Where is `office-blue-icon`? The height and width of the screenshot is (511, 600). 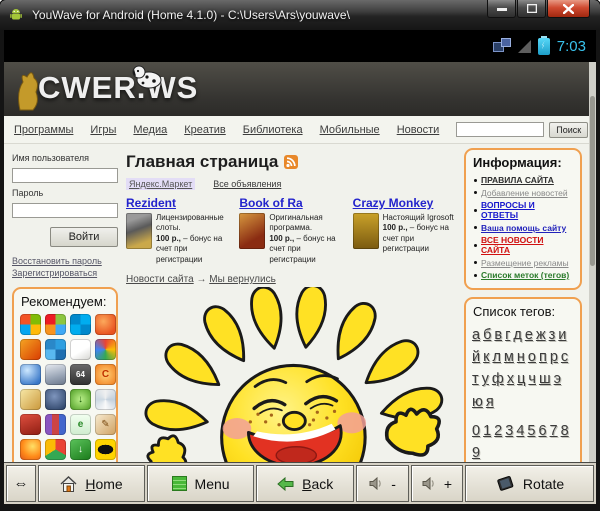 office-blue-icon is located at coordinates (55, 349).